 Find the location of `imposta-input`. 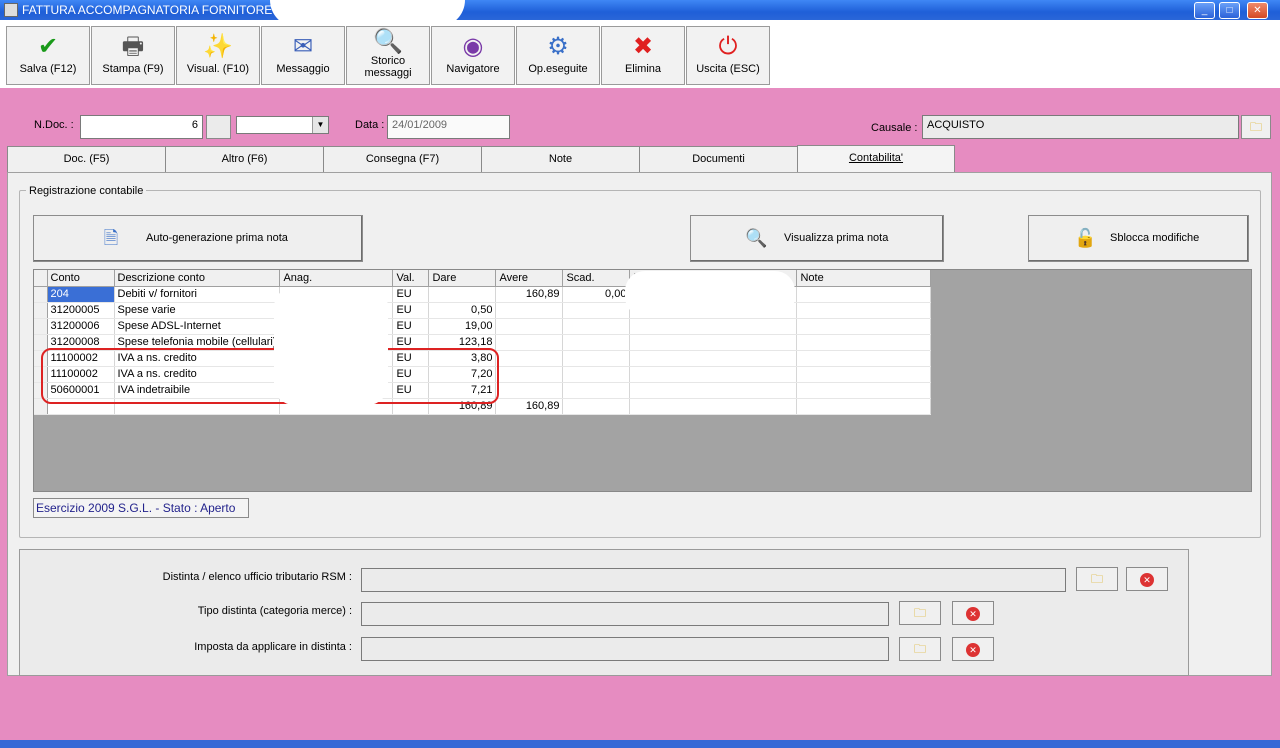

imposta-input is located at coordinates (625, 649).